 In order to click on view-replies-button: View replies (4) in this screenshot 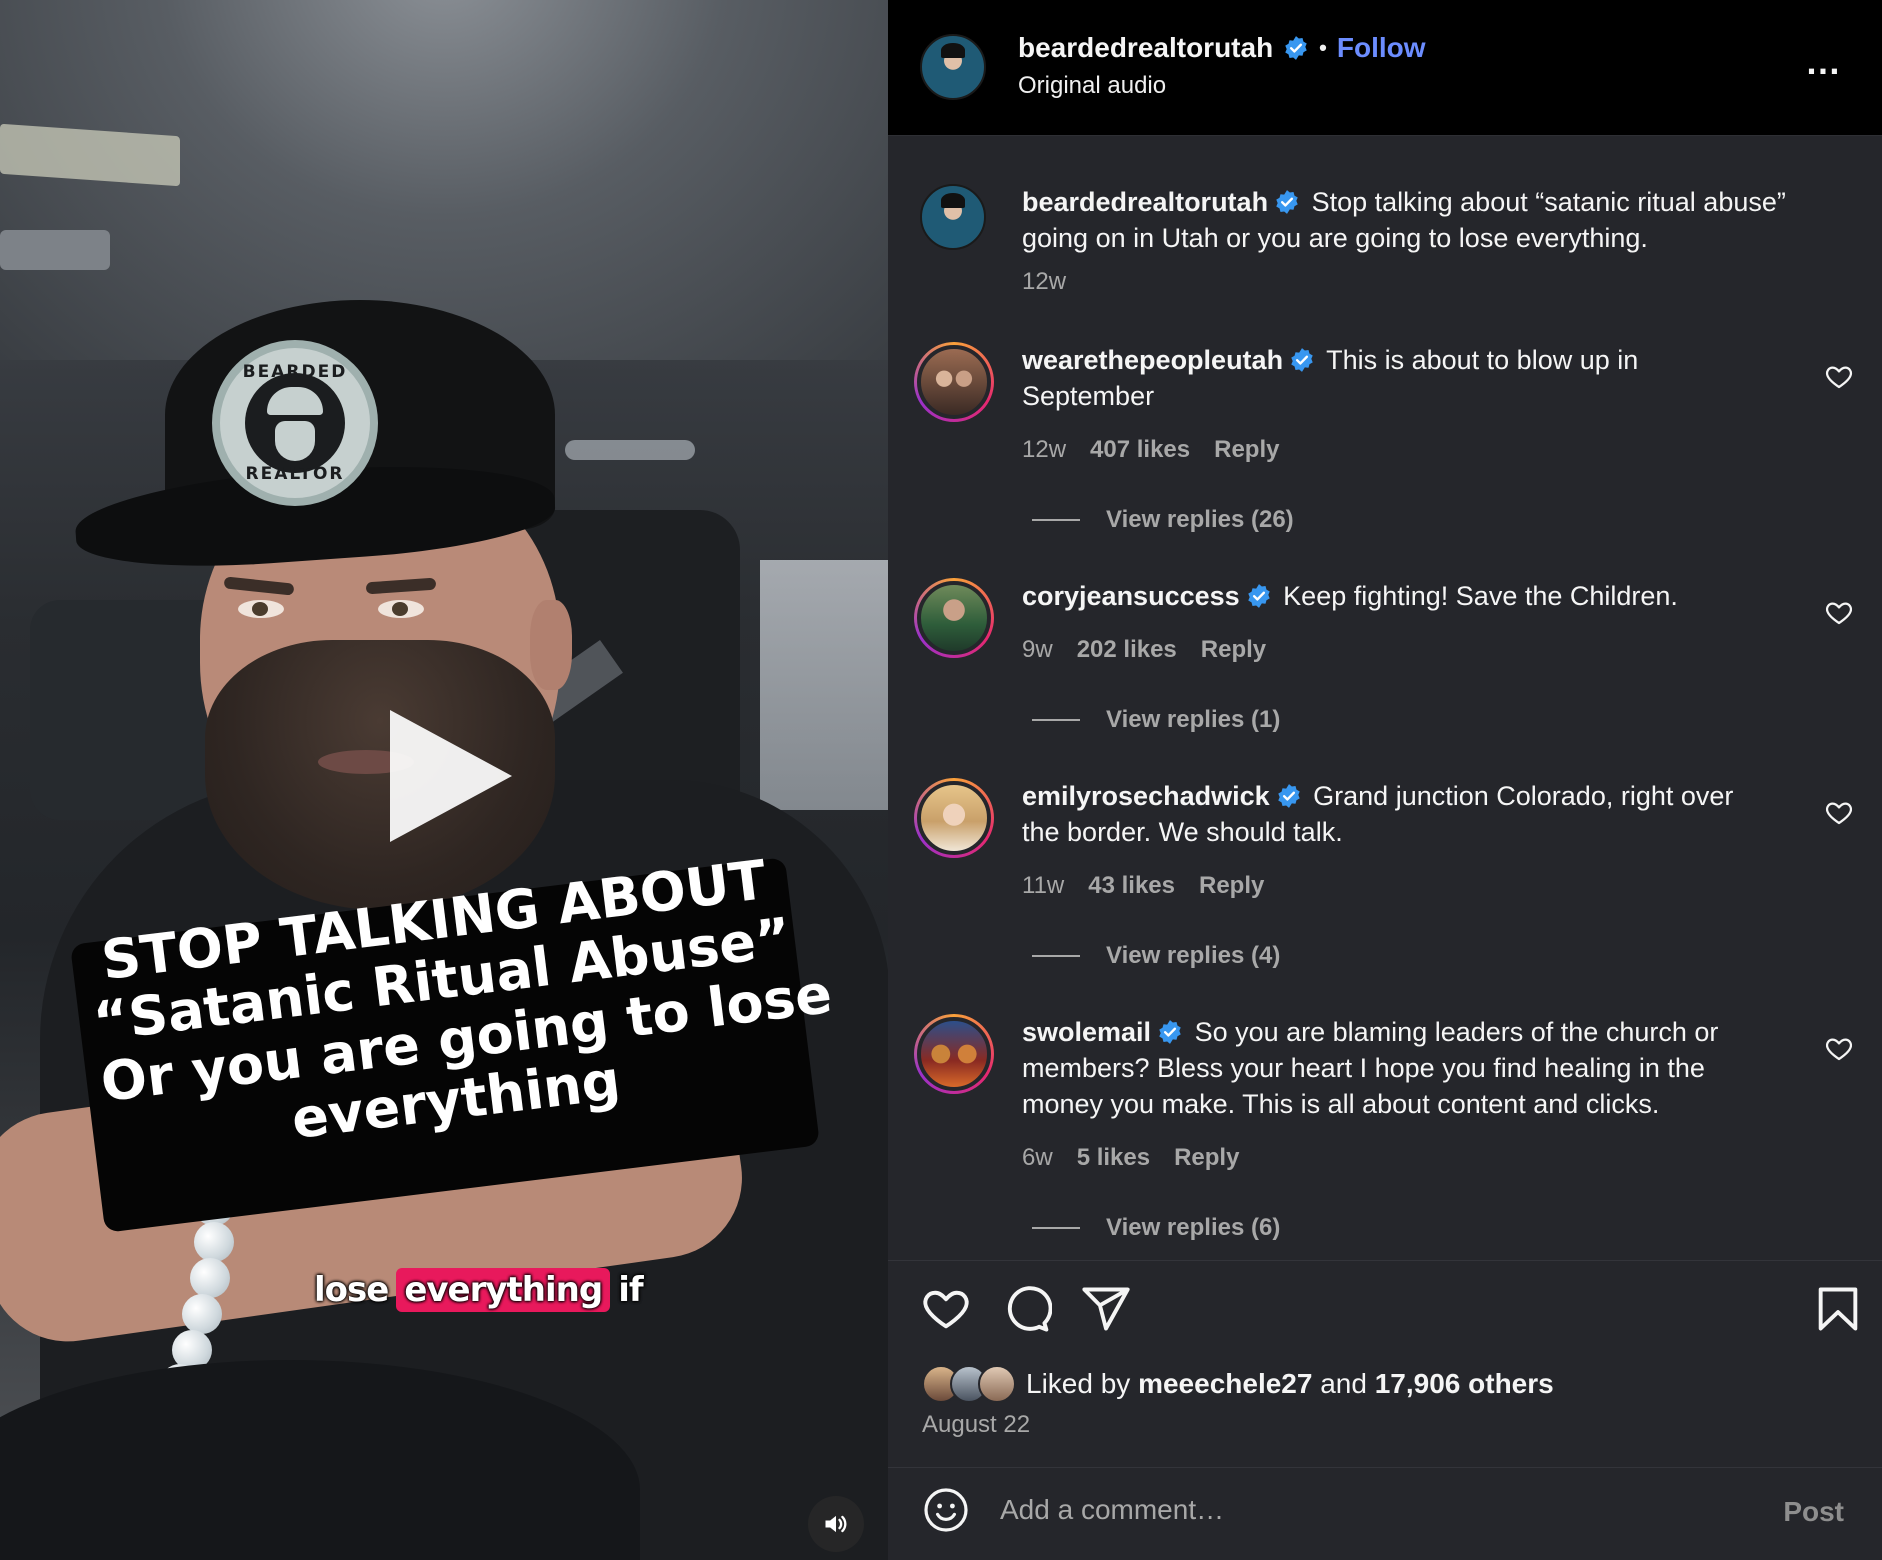, I will do `click(1156, 956)`.